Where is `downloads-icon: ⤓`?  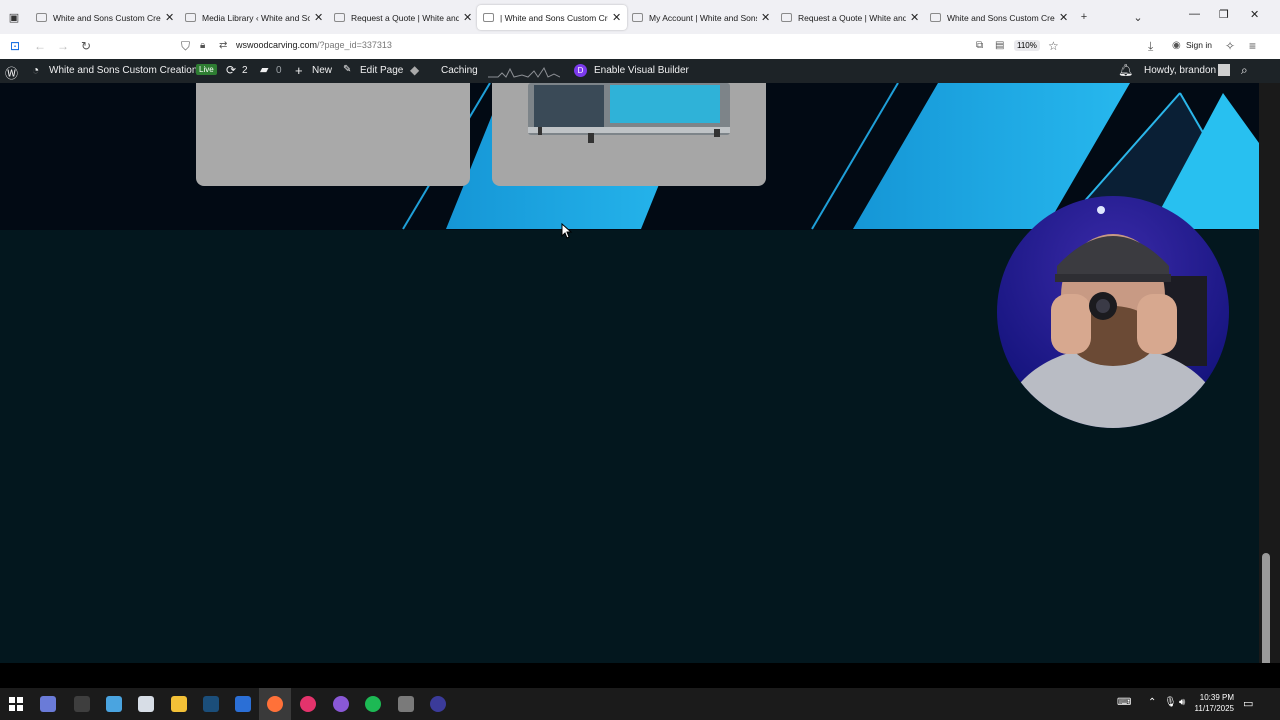 downloads-icon: ⤓ is located at coordinates (1150, 46).